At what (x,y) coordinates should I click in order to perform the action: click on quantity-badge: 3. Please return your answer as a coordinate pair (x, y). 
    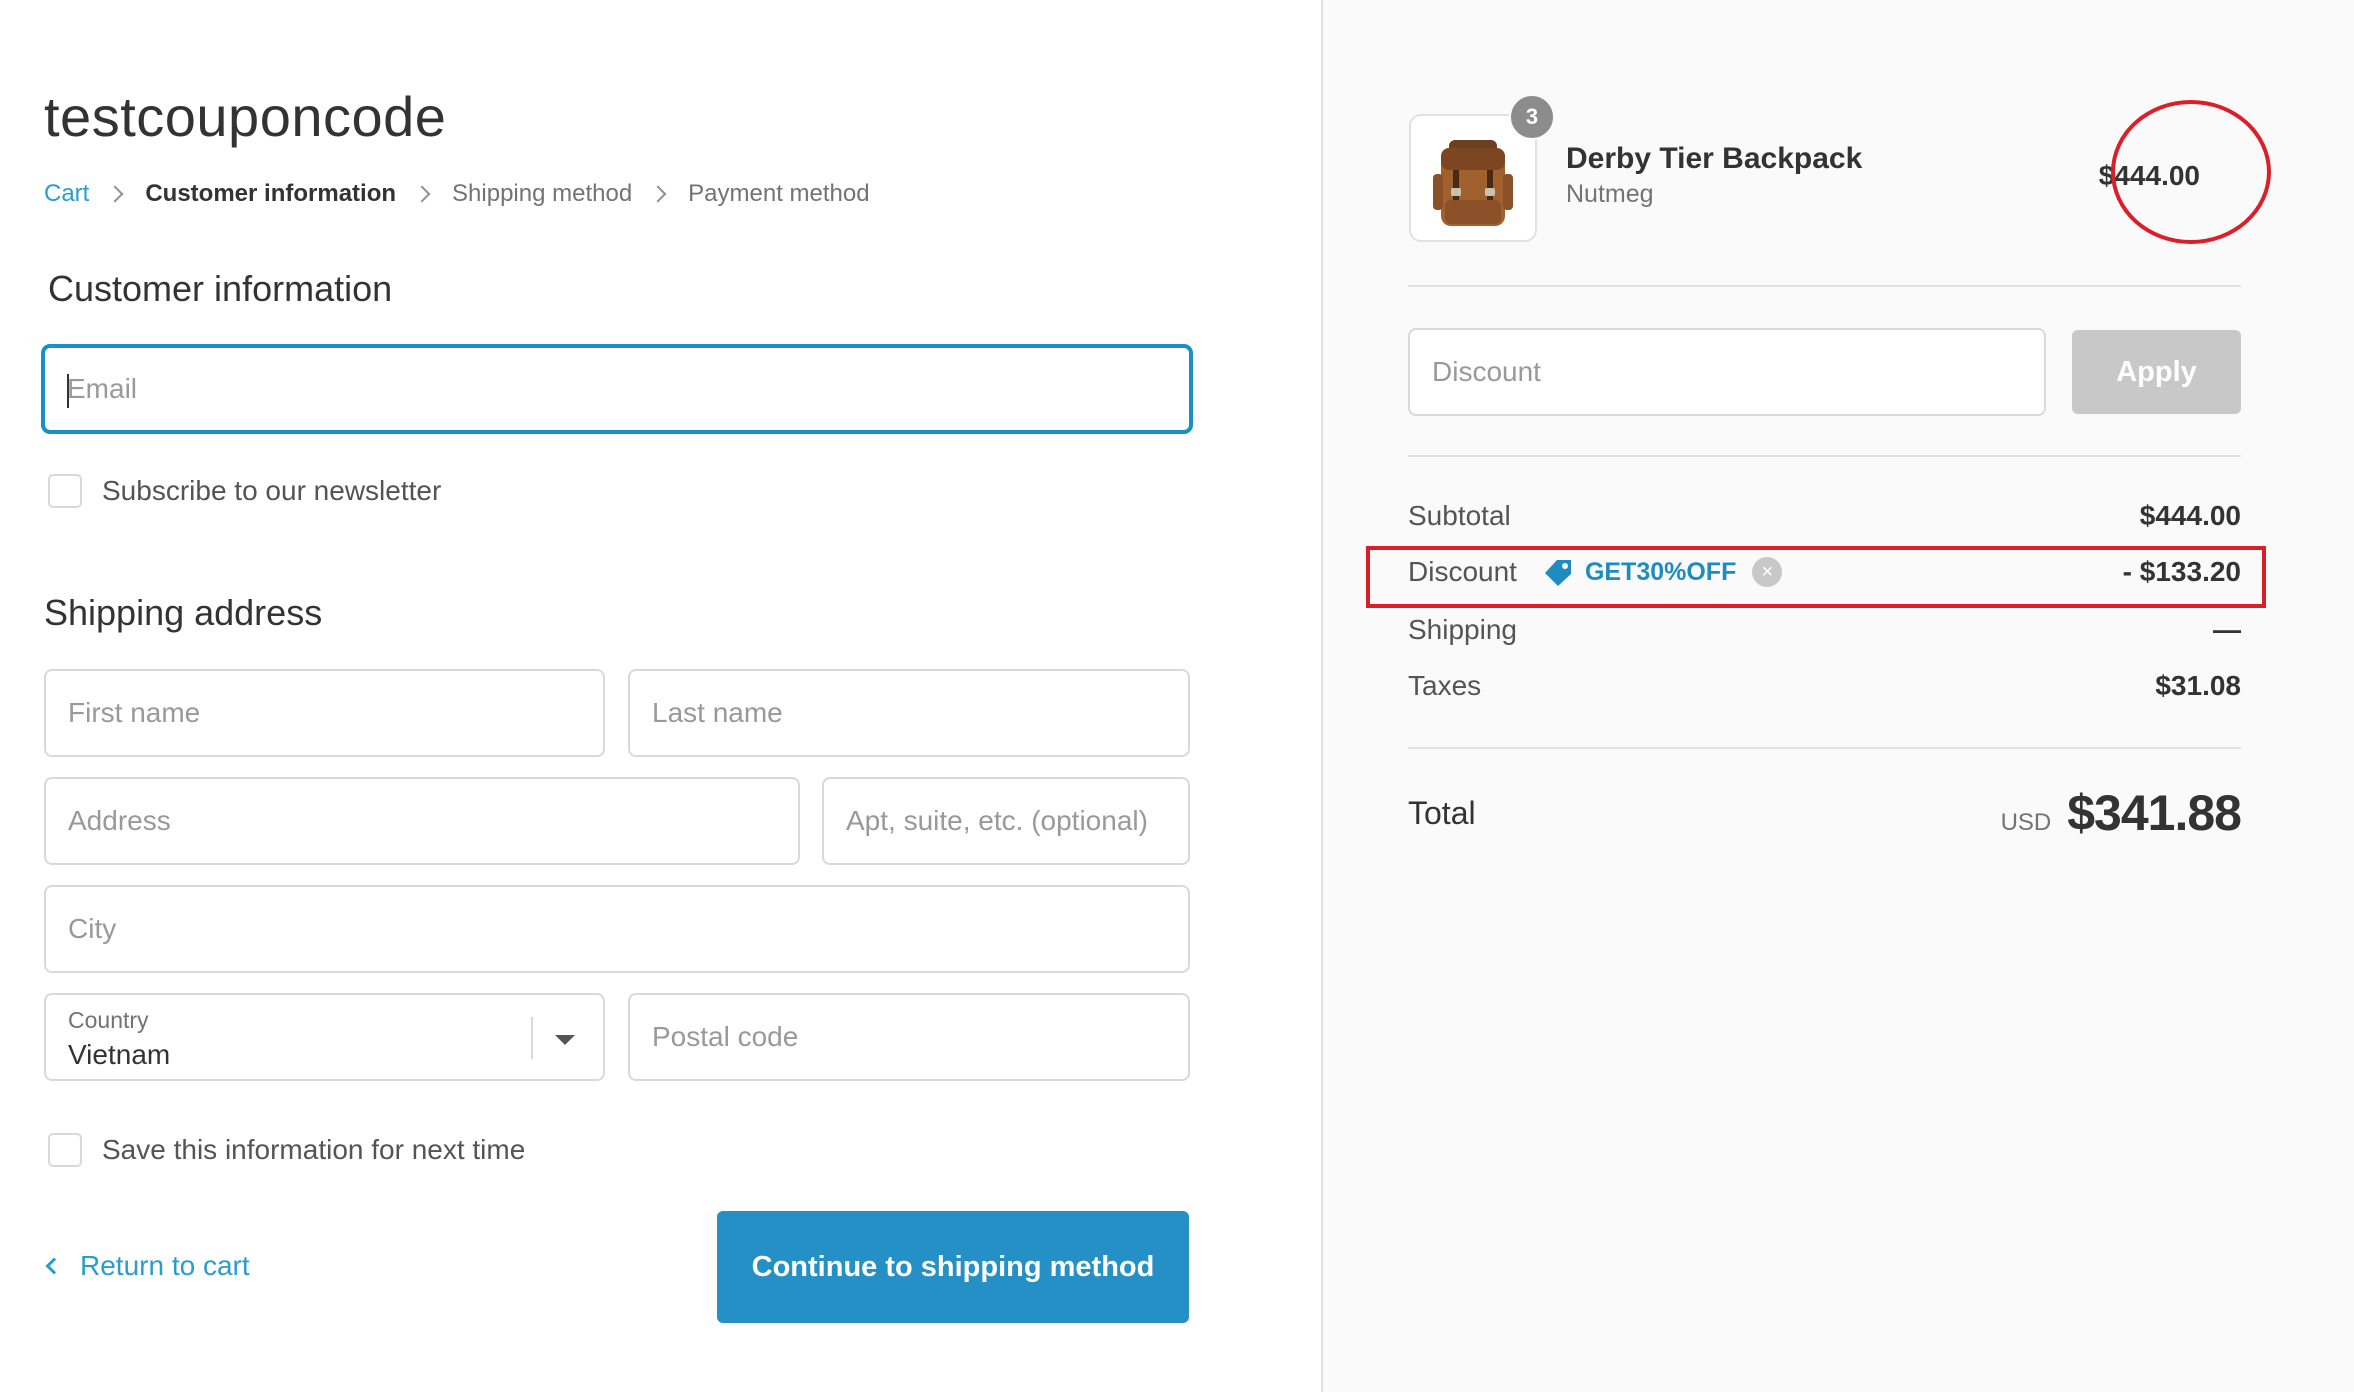
    Looking at the image, I should click on (1532, 117).